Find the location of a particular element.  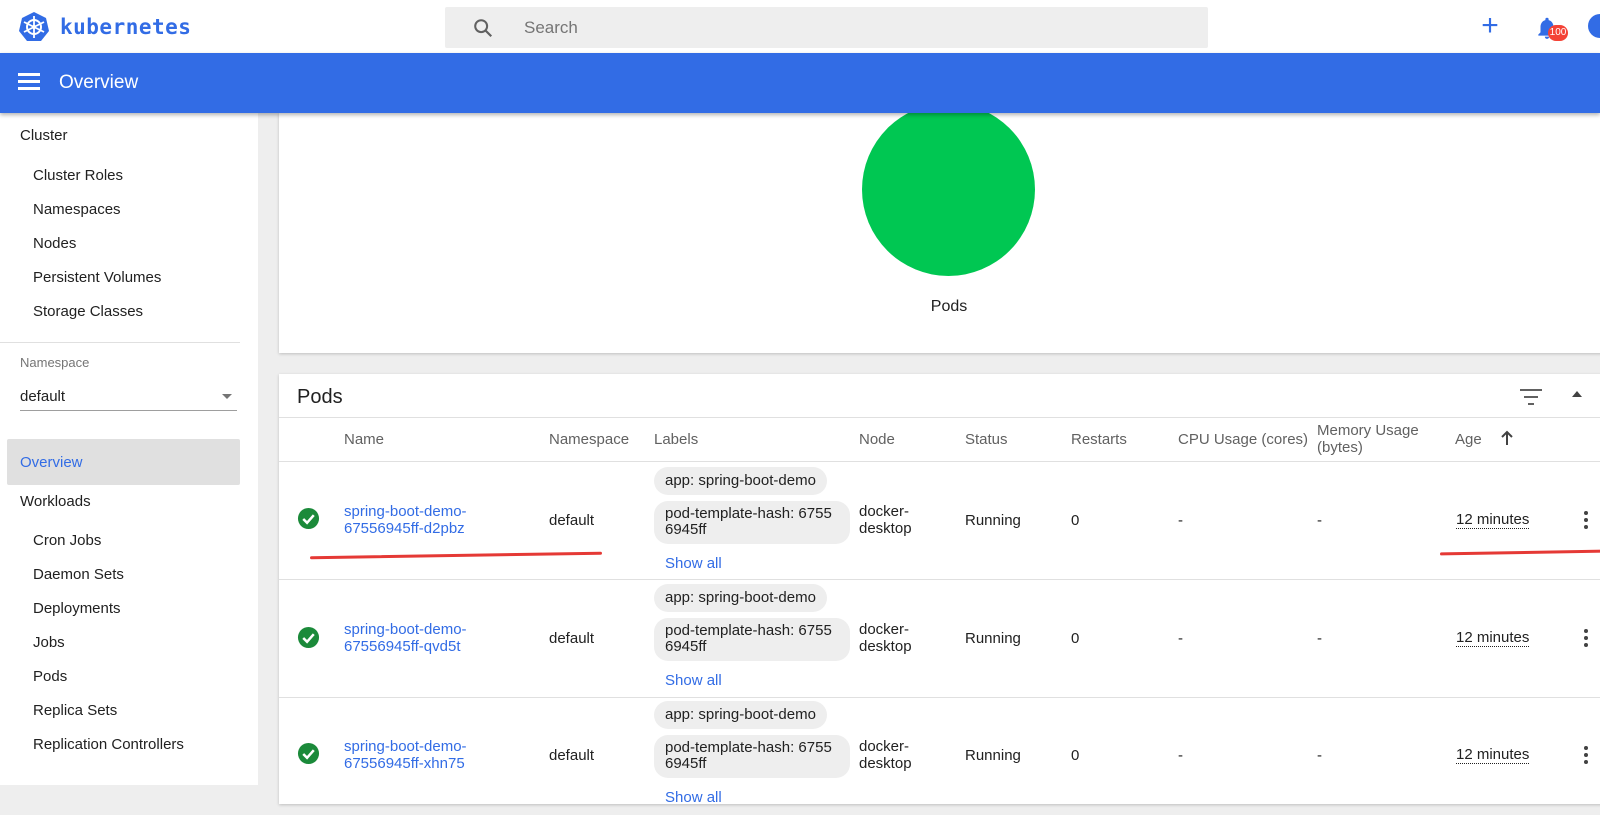

header-divider is located at coordinates (939, 417).